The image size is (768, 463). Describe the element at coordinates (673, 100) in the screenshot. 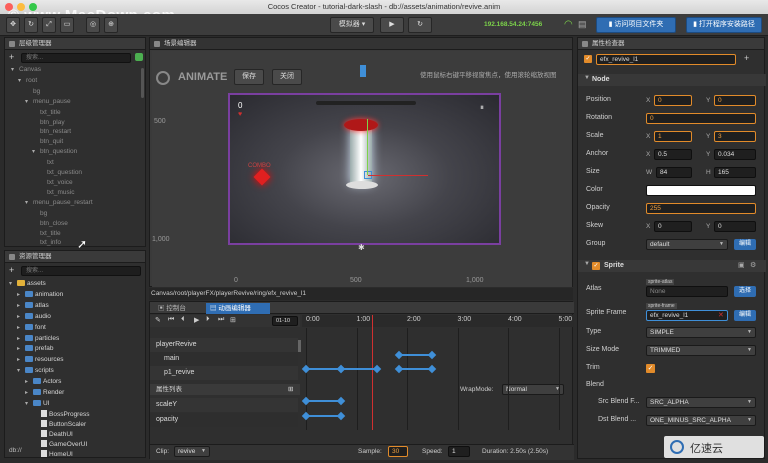

I see `position-x-input: 0` at that location.